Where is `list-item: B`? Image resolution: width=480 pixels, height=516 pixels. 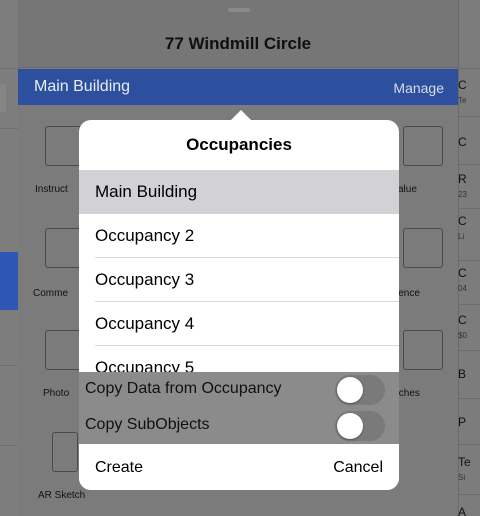 list-item: B is located at coordinates (469, 374).